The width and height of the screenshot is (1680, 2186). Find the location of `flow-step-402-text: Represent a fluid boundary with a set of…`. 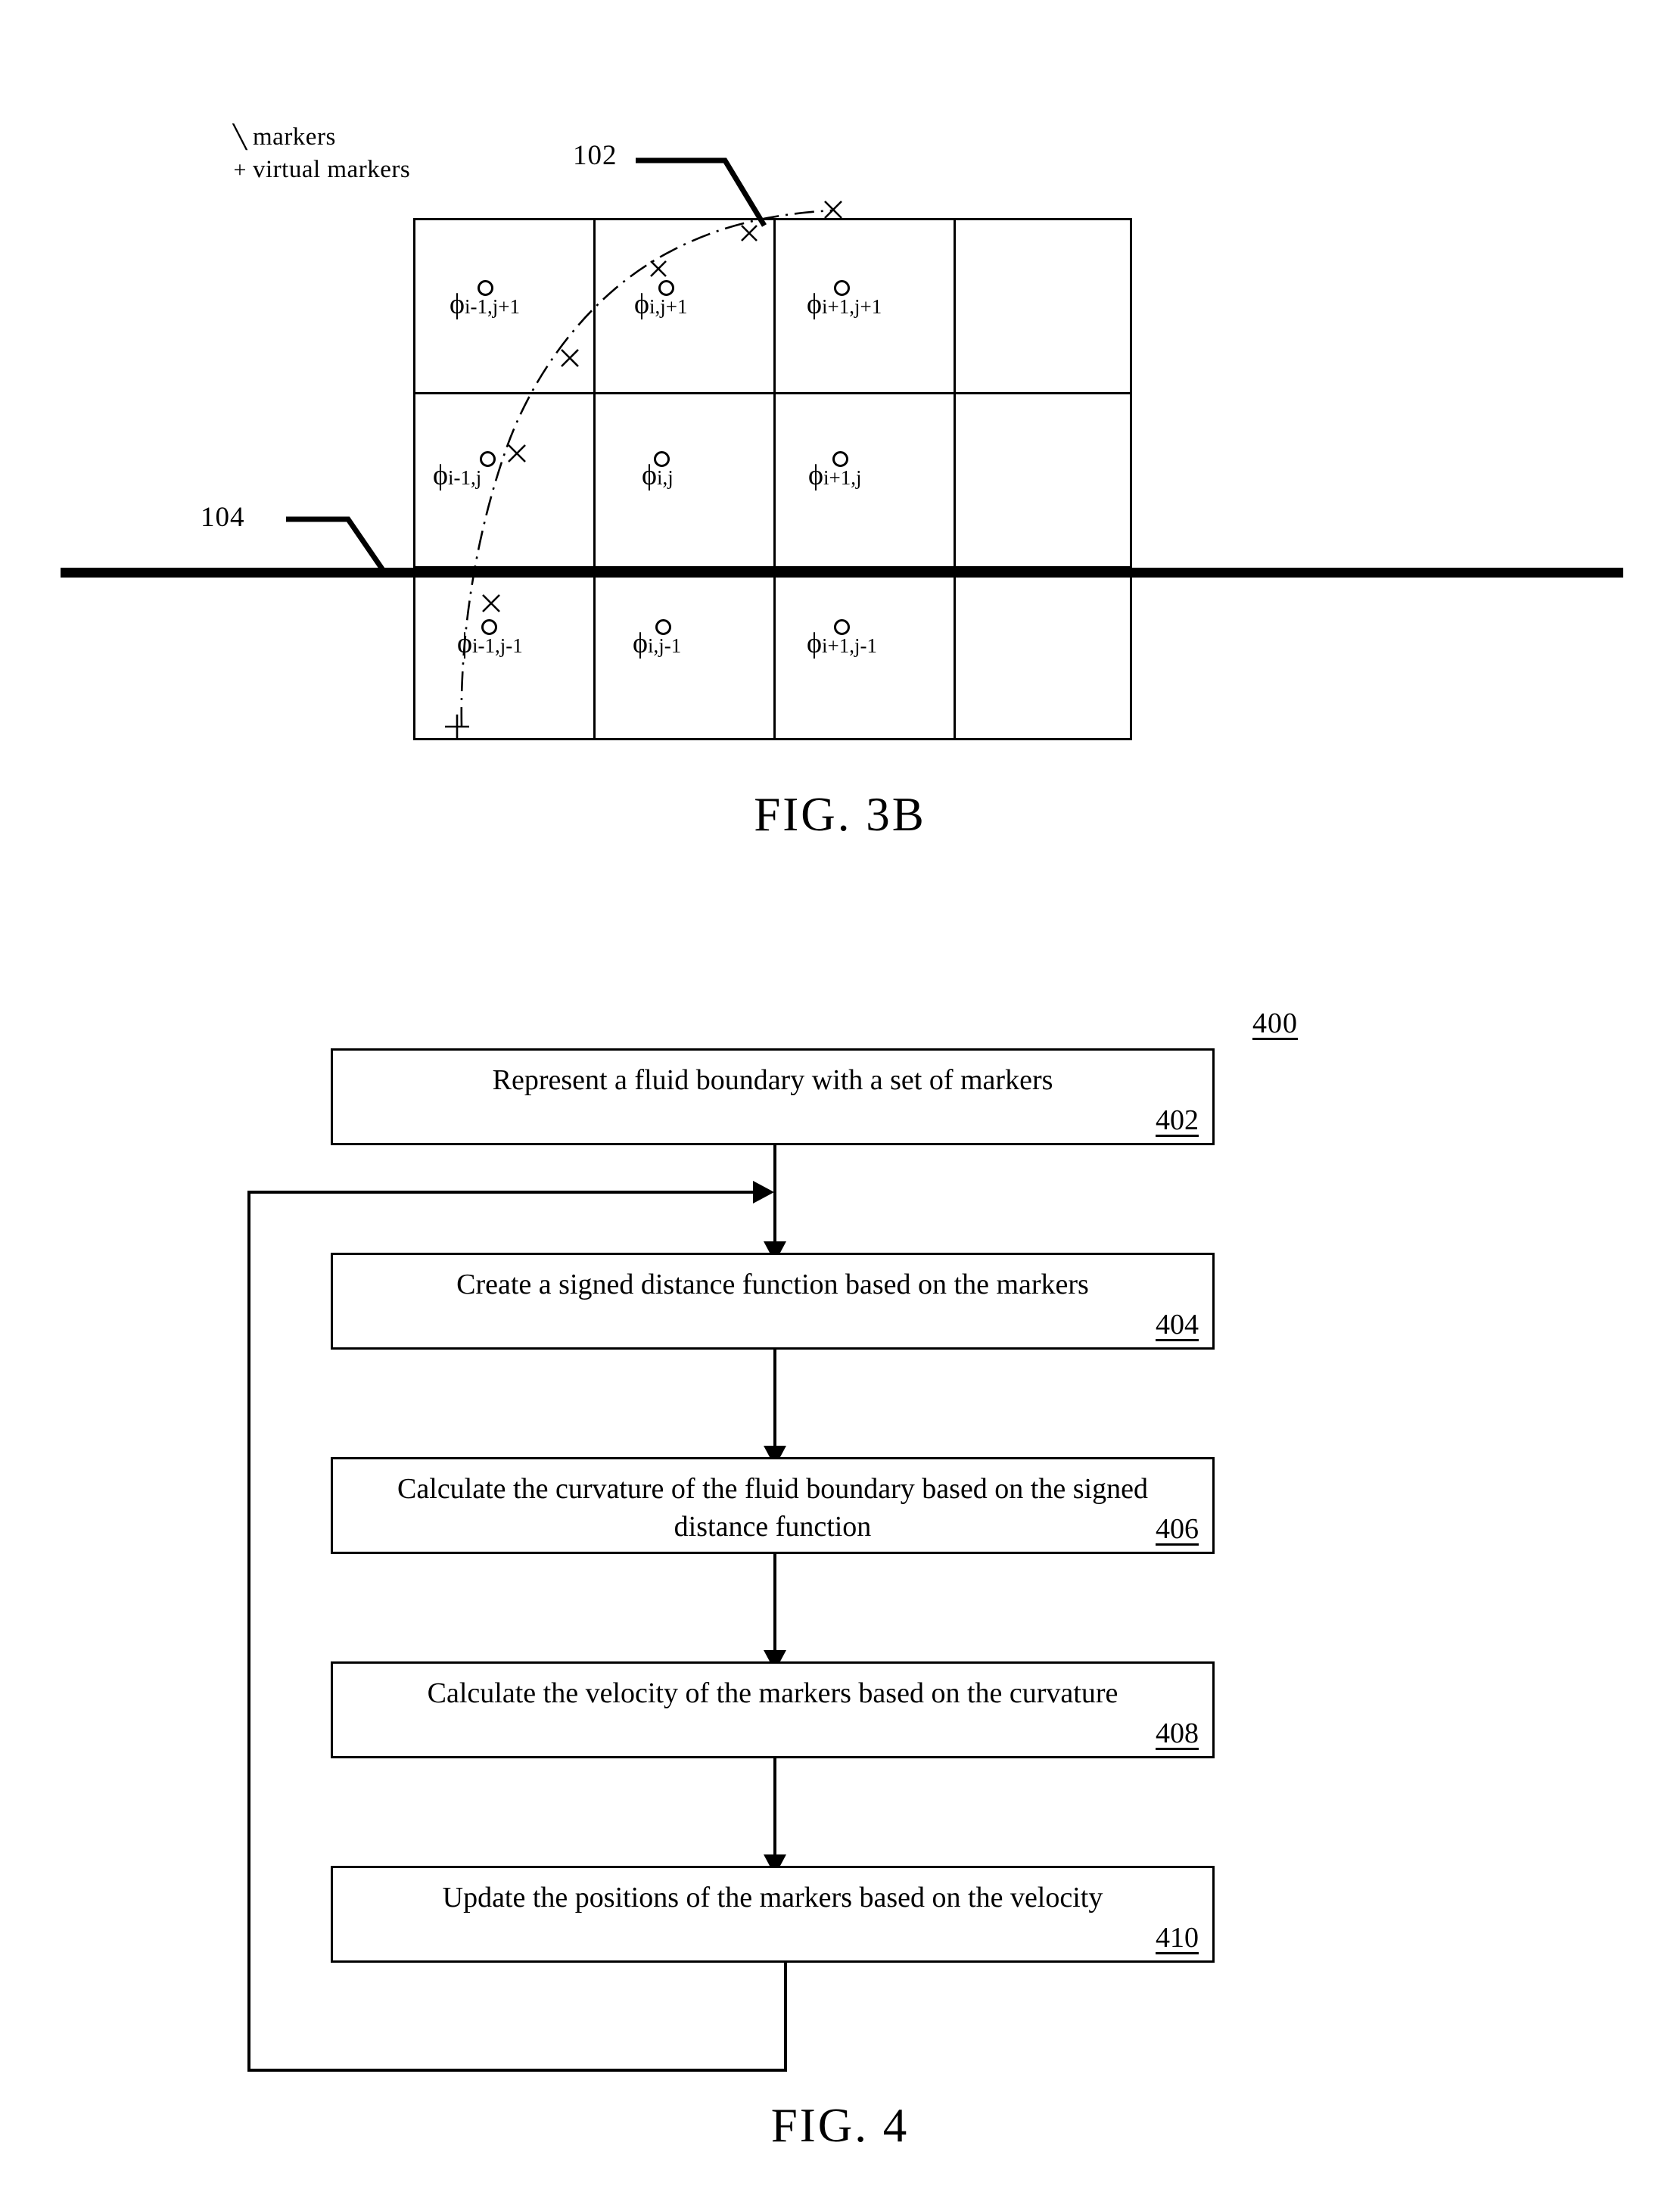

flow-step-402-text: Represent a fluid boundary with a set of… is located at coordinates (772, 1080).